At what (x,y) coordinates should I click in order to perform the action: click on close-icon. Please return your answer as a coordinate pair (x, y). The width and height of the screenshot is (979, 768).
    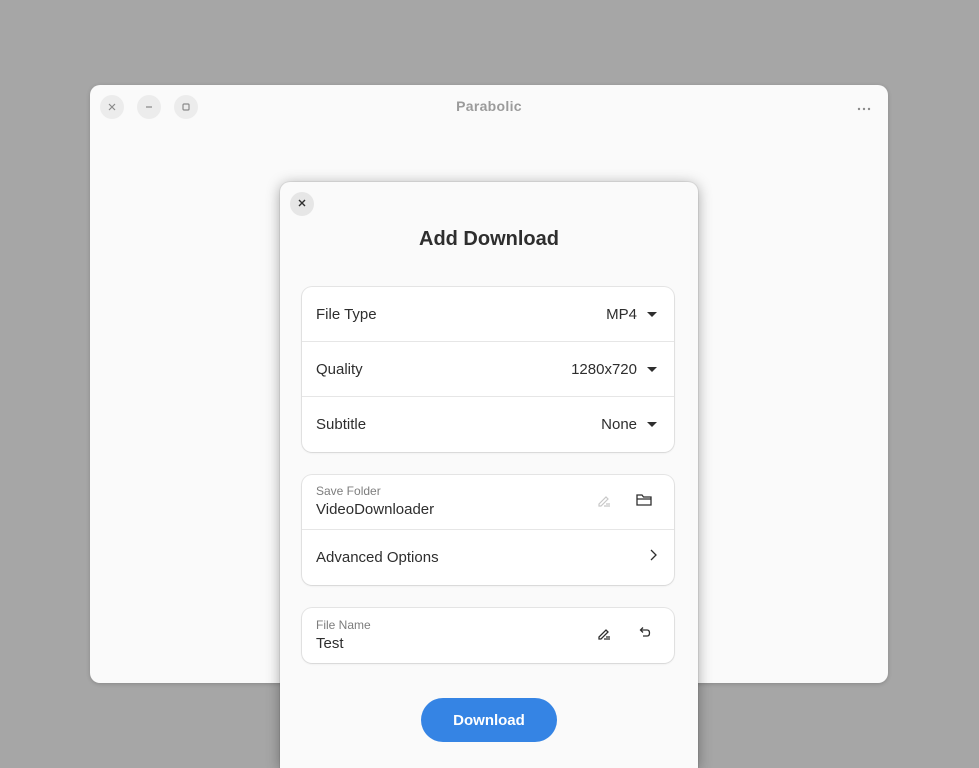
    Looking at the image, I should click on (302, 204).